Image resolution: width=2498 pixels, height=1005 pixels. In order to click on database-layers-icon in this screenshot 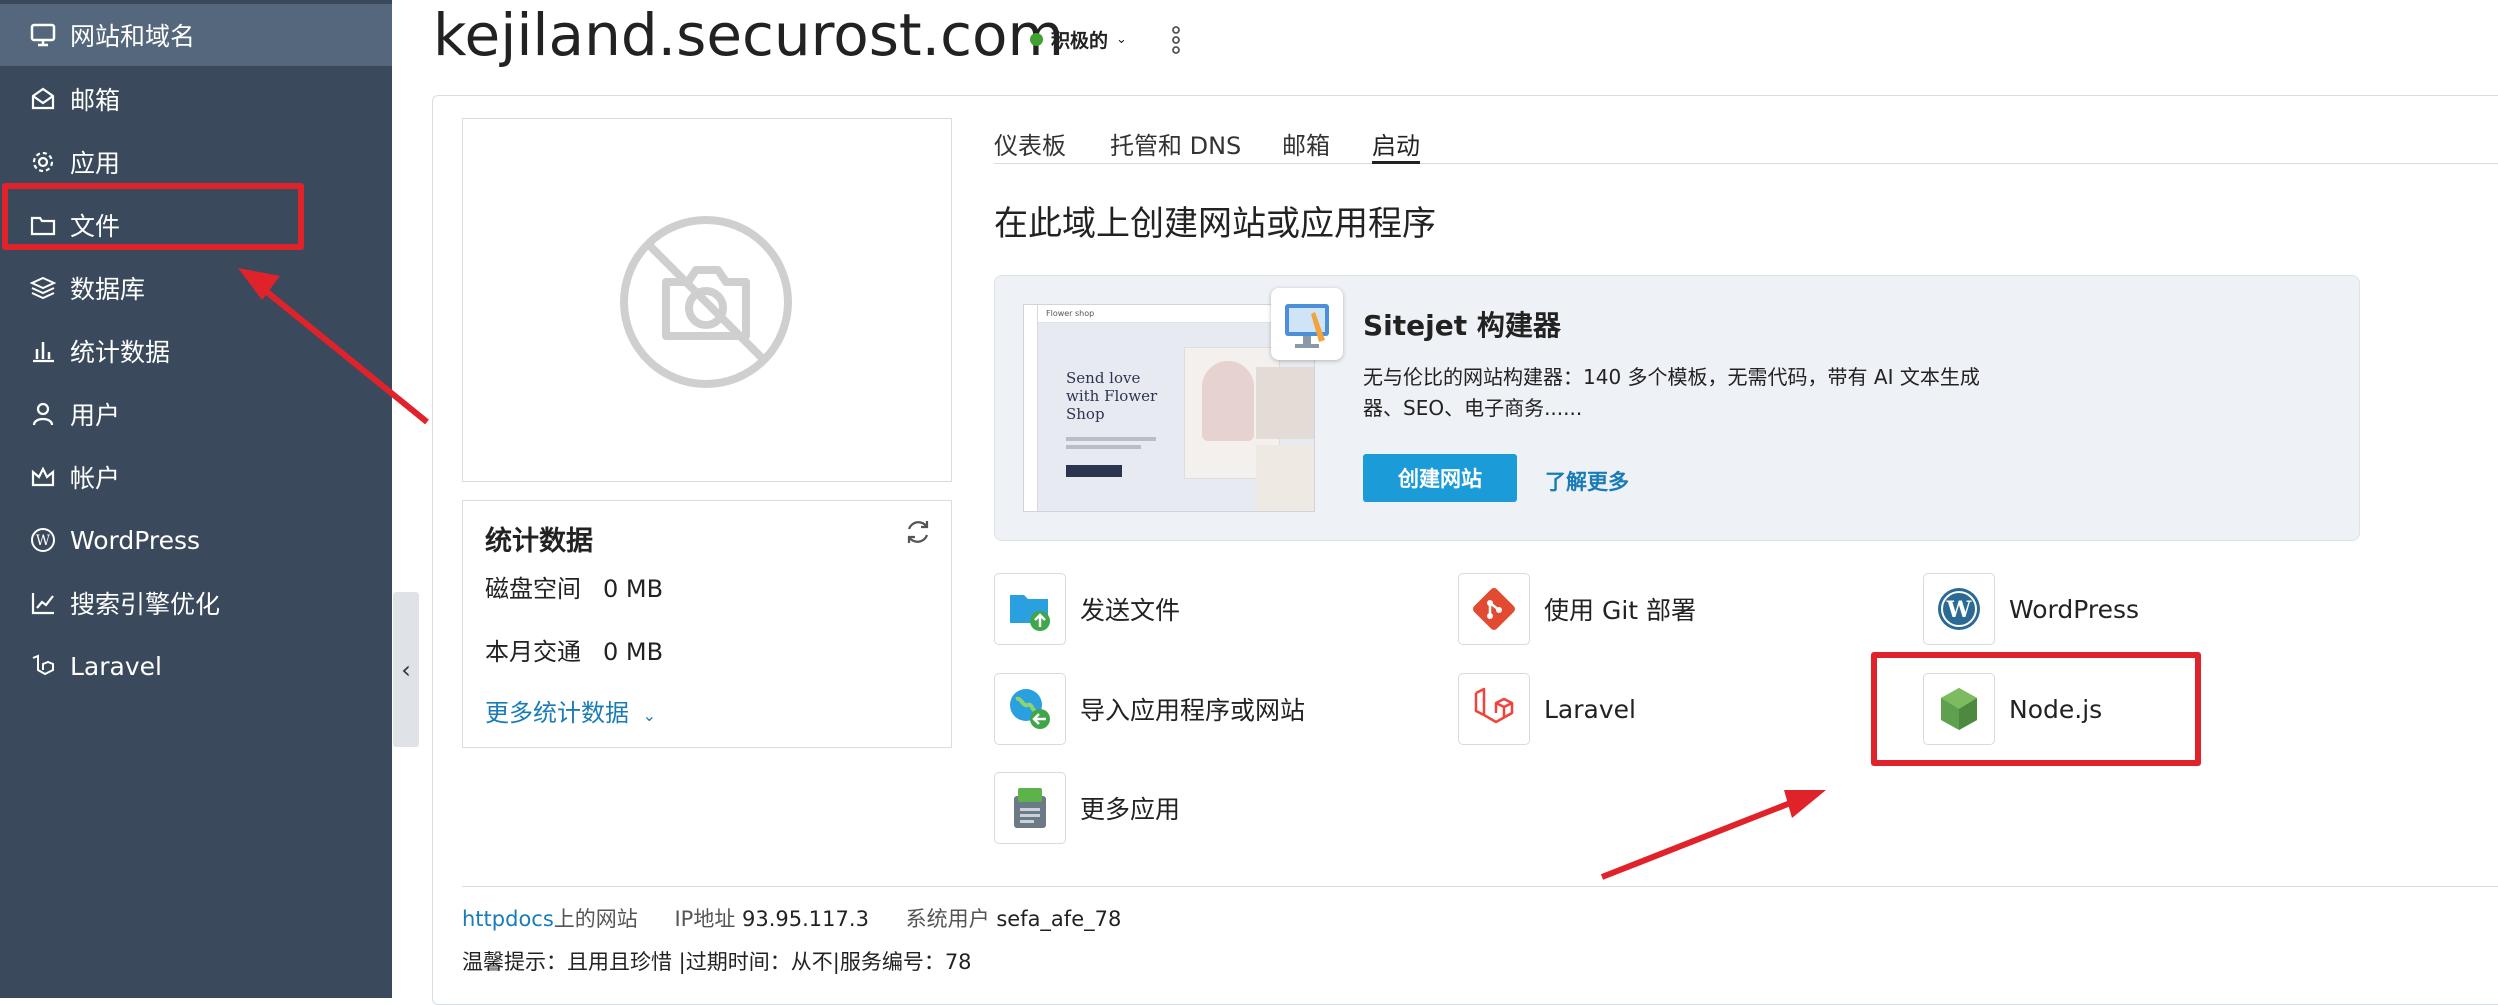, I will do `click(43, 288)`.